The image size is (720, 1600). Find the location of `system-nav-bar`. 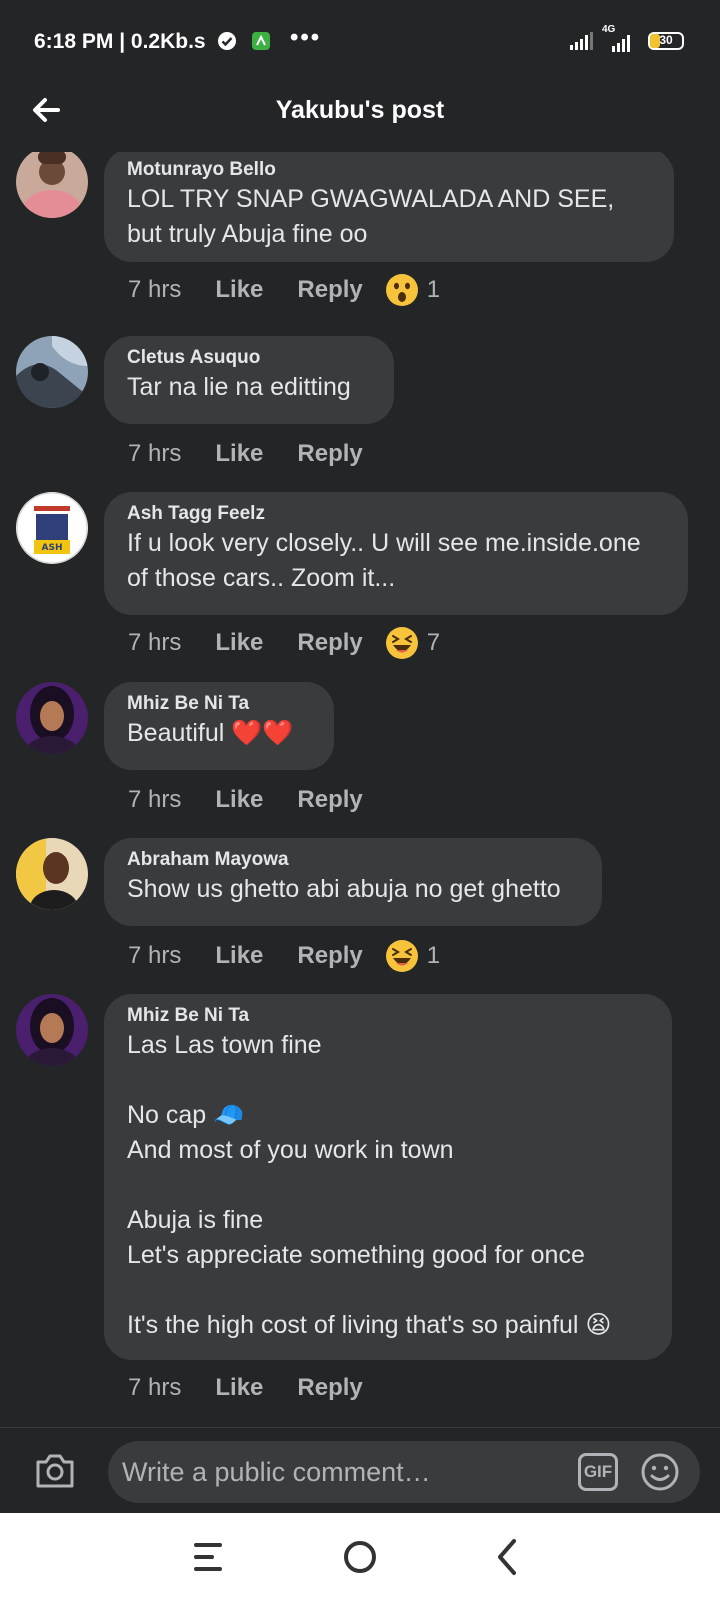

system-nav-bar is located at coordinates (360, 1556).